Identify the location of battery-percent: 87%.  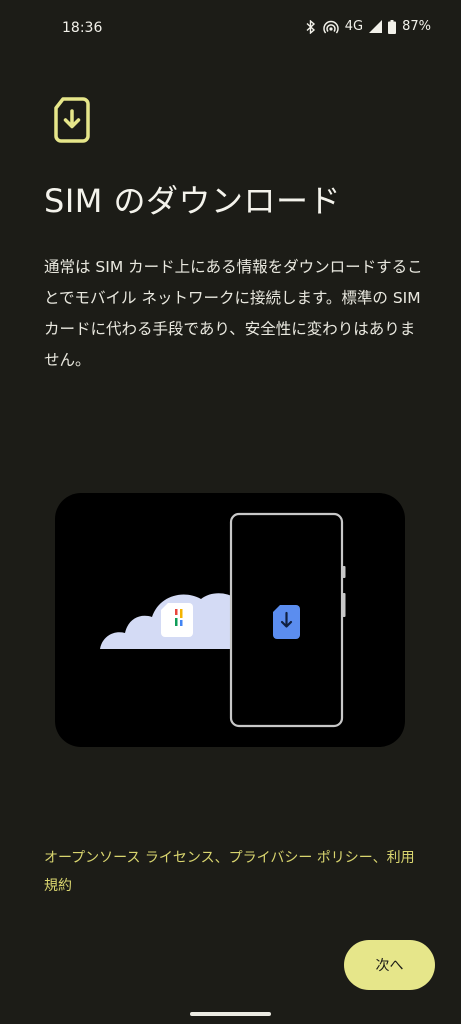
(416, 26).